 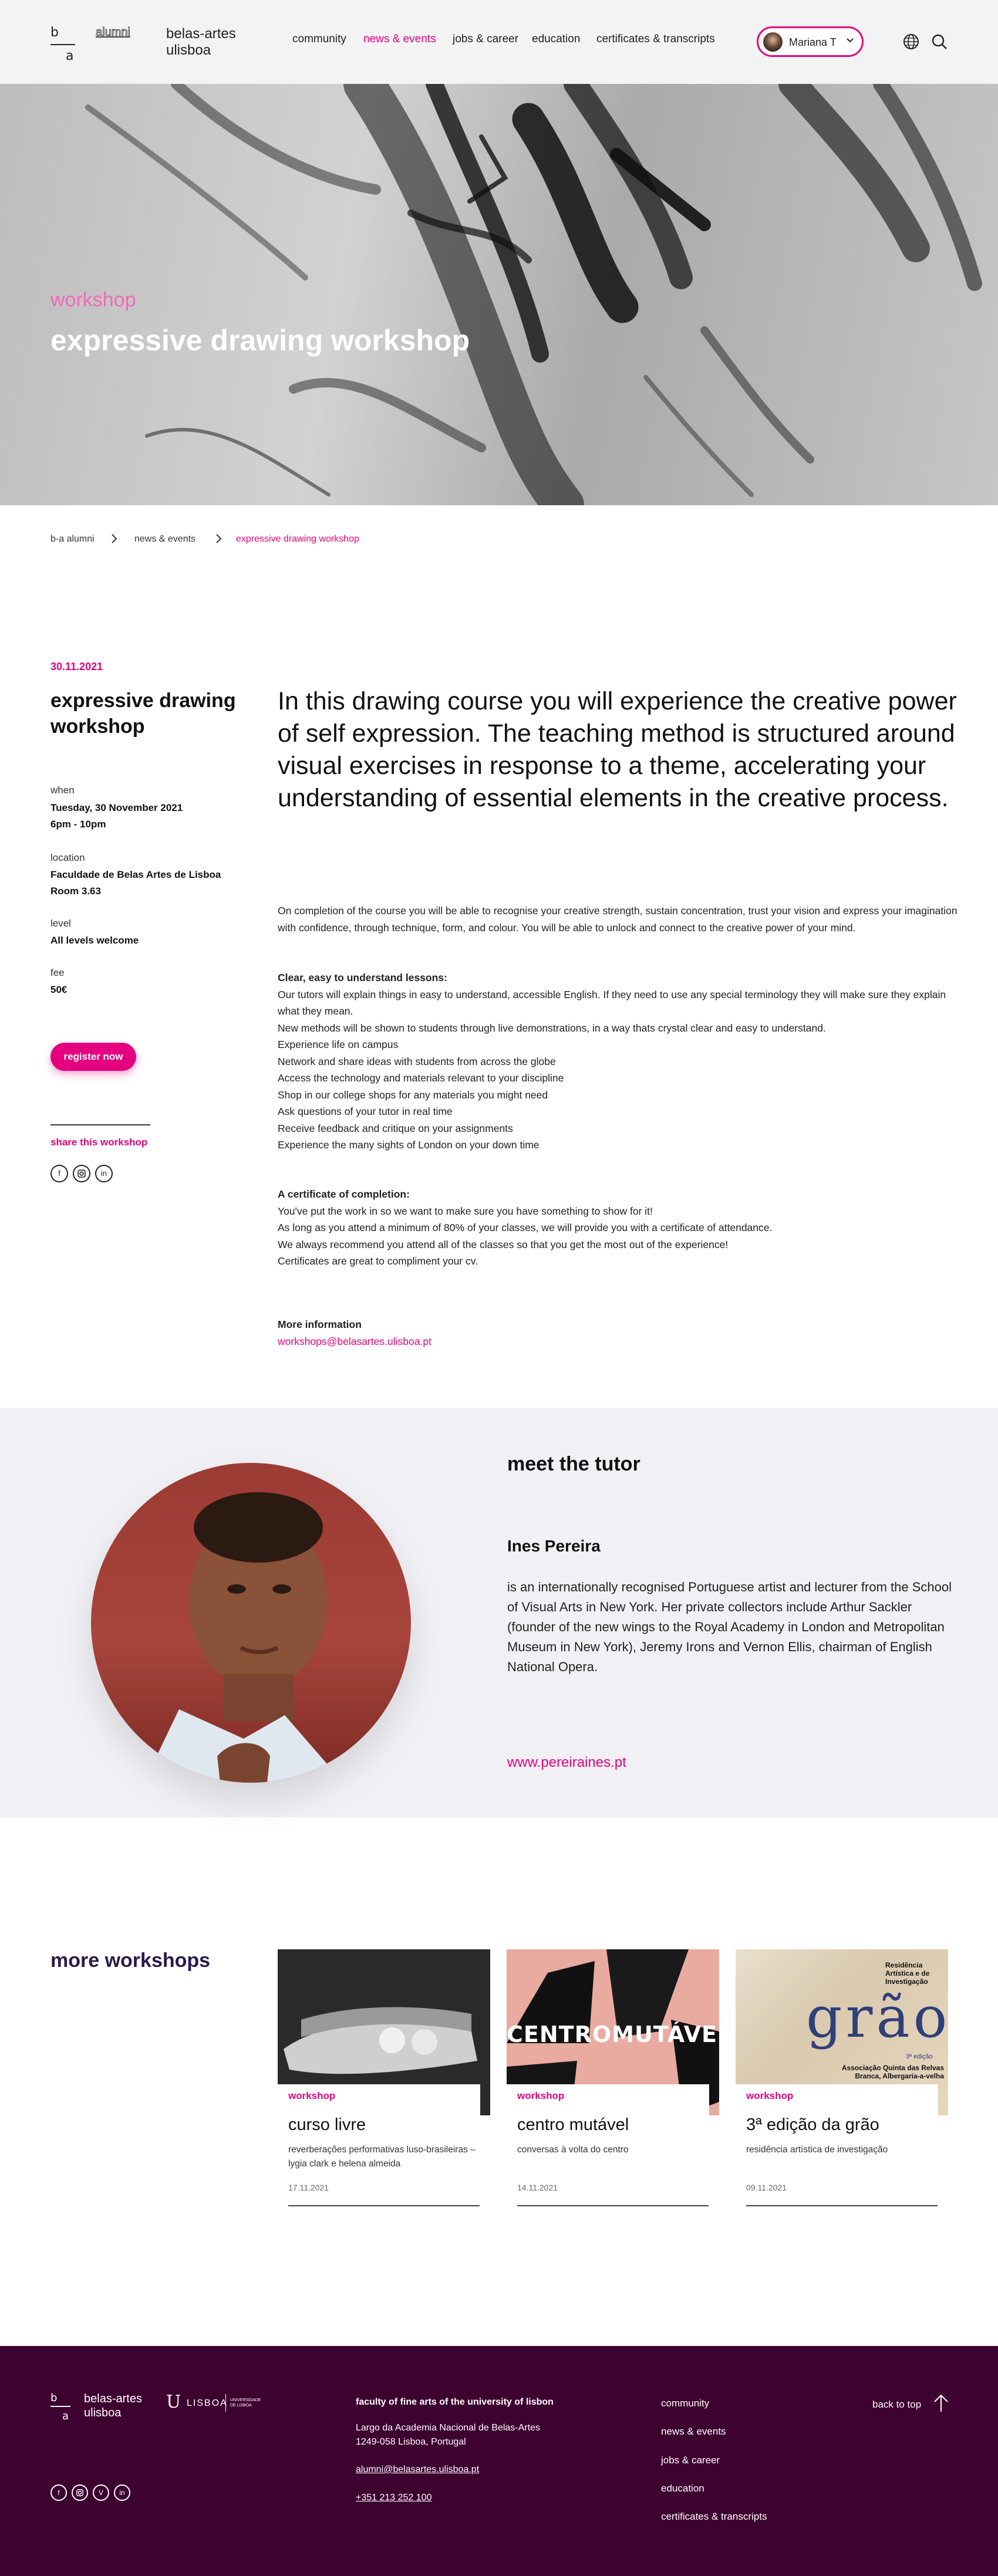 What do you see at coordinates (613, 2034) in the screenshot?
I see `card-image-text: CENTROMUTÁVEL` at bounding box center [613, 2034].